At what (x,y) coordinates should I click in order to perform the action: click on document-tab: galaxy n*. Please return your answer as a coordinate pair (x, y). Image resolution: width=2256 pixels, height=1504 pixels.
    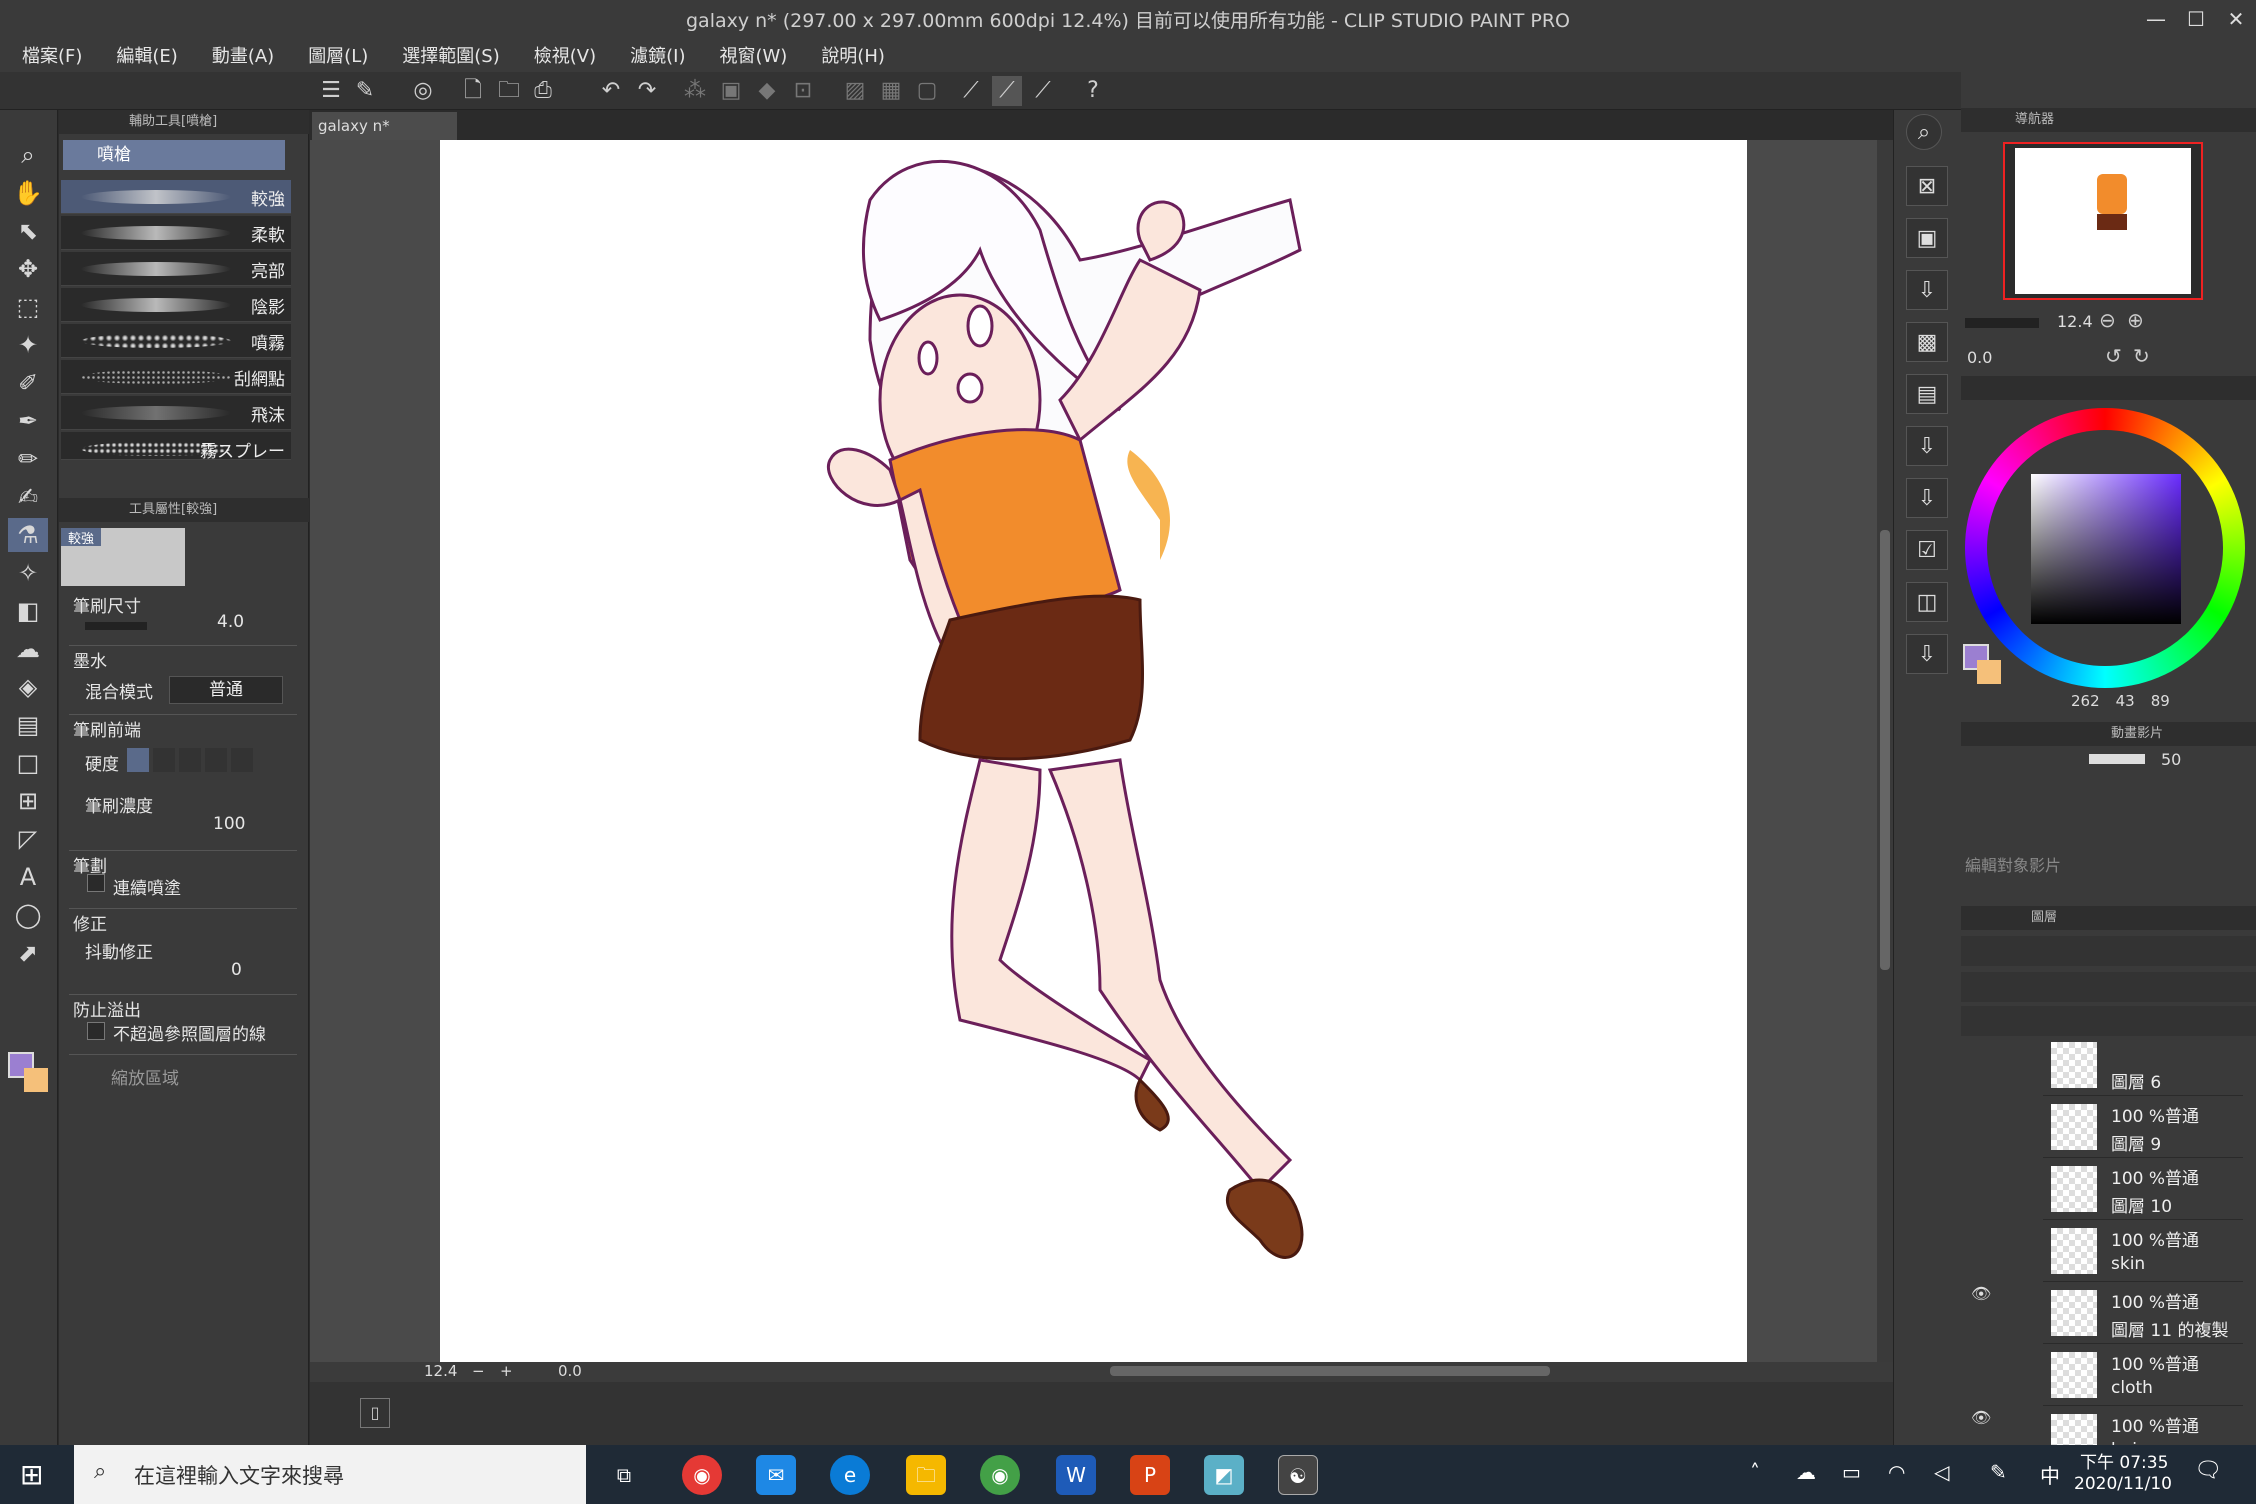
    Looking at the image, I should click on (384, 126).